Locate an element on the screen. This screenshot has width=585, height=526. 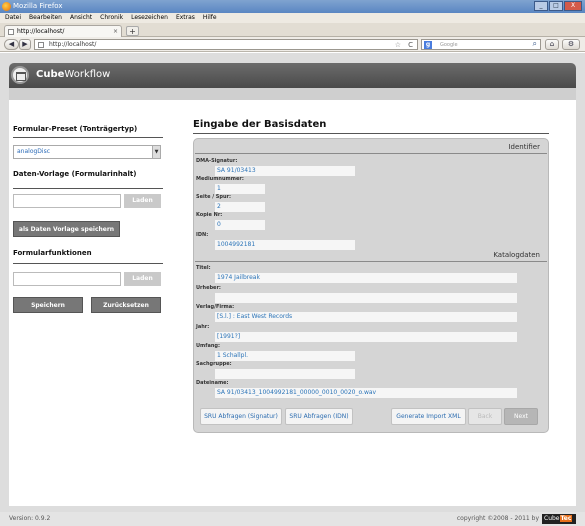
search-icon: ⌕ is located at coordinates (535, 44).